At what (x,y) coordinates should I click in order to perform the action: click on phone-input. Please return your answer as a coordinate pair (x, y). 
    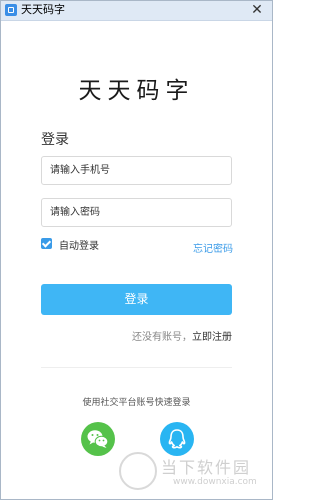
    Looking at the image, I should click on (136, 170).